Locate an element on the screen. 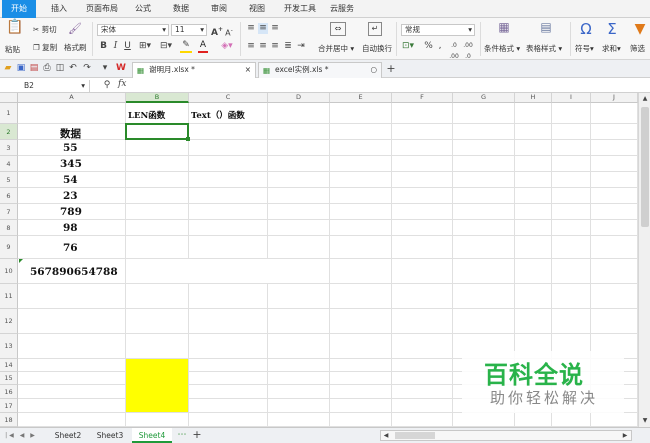 The width and height of the screenshot is (650, 443). tab-view: 视图 is located at coordinates (257, 9).